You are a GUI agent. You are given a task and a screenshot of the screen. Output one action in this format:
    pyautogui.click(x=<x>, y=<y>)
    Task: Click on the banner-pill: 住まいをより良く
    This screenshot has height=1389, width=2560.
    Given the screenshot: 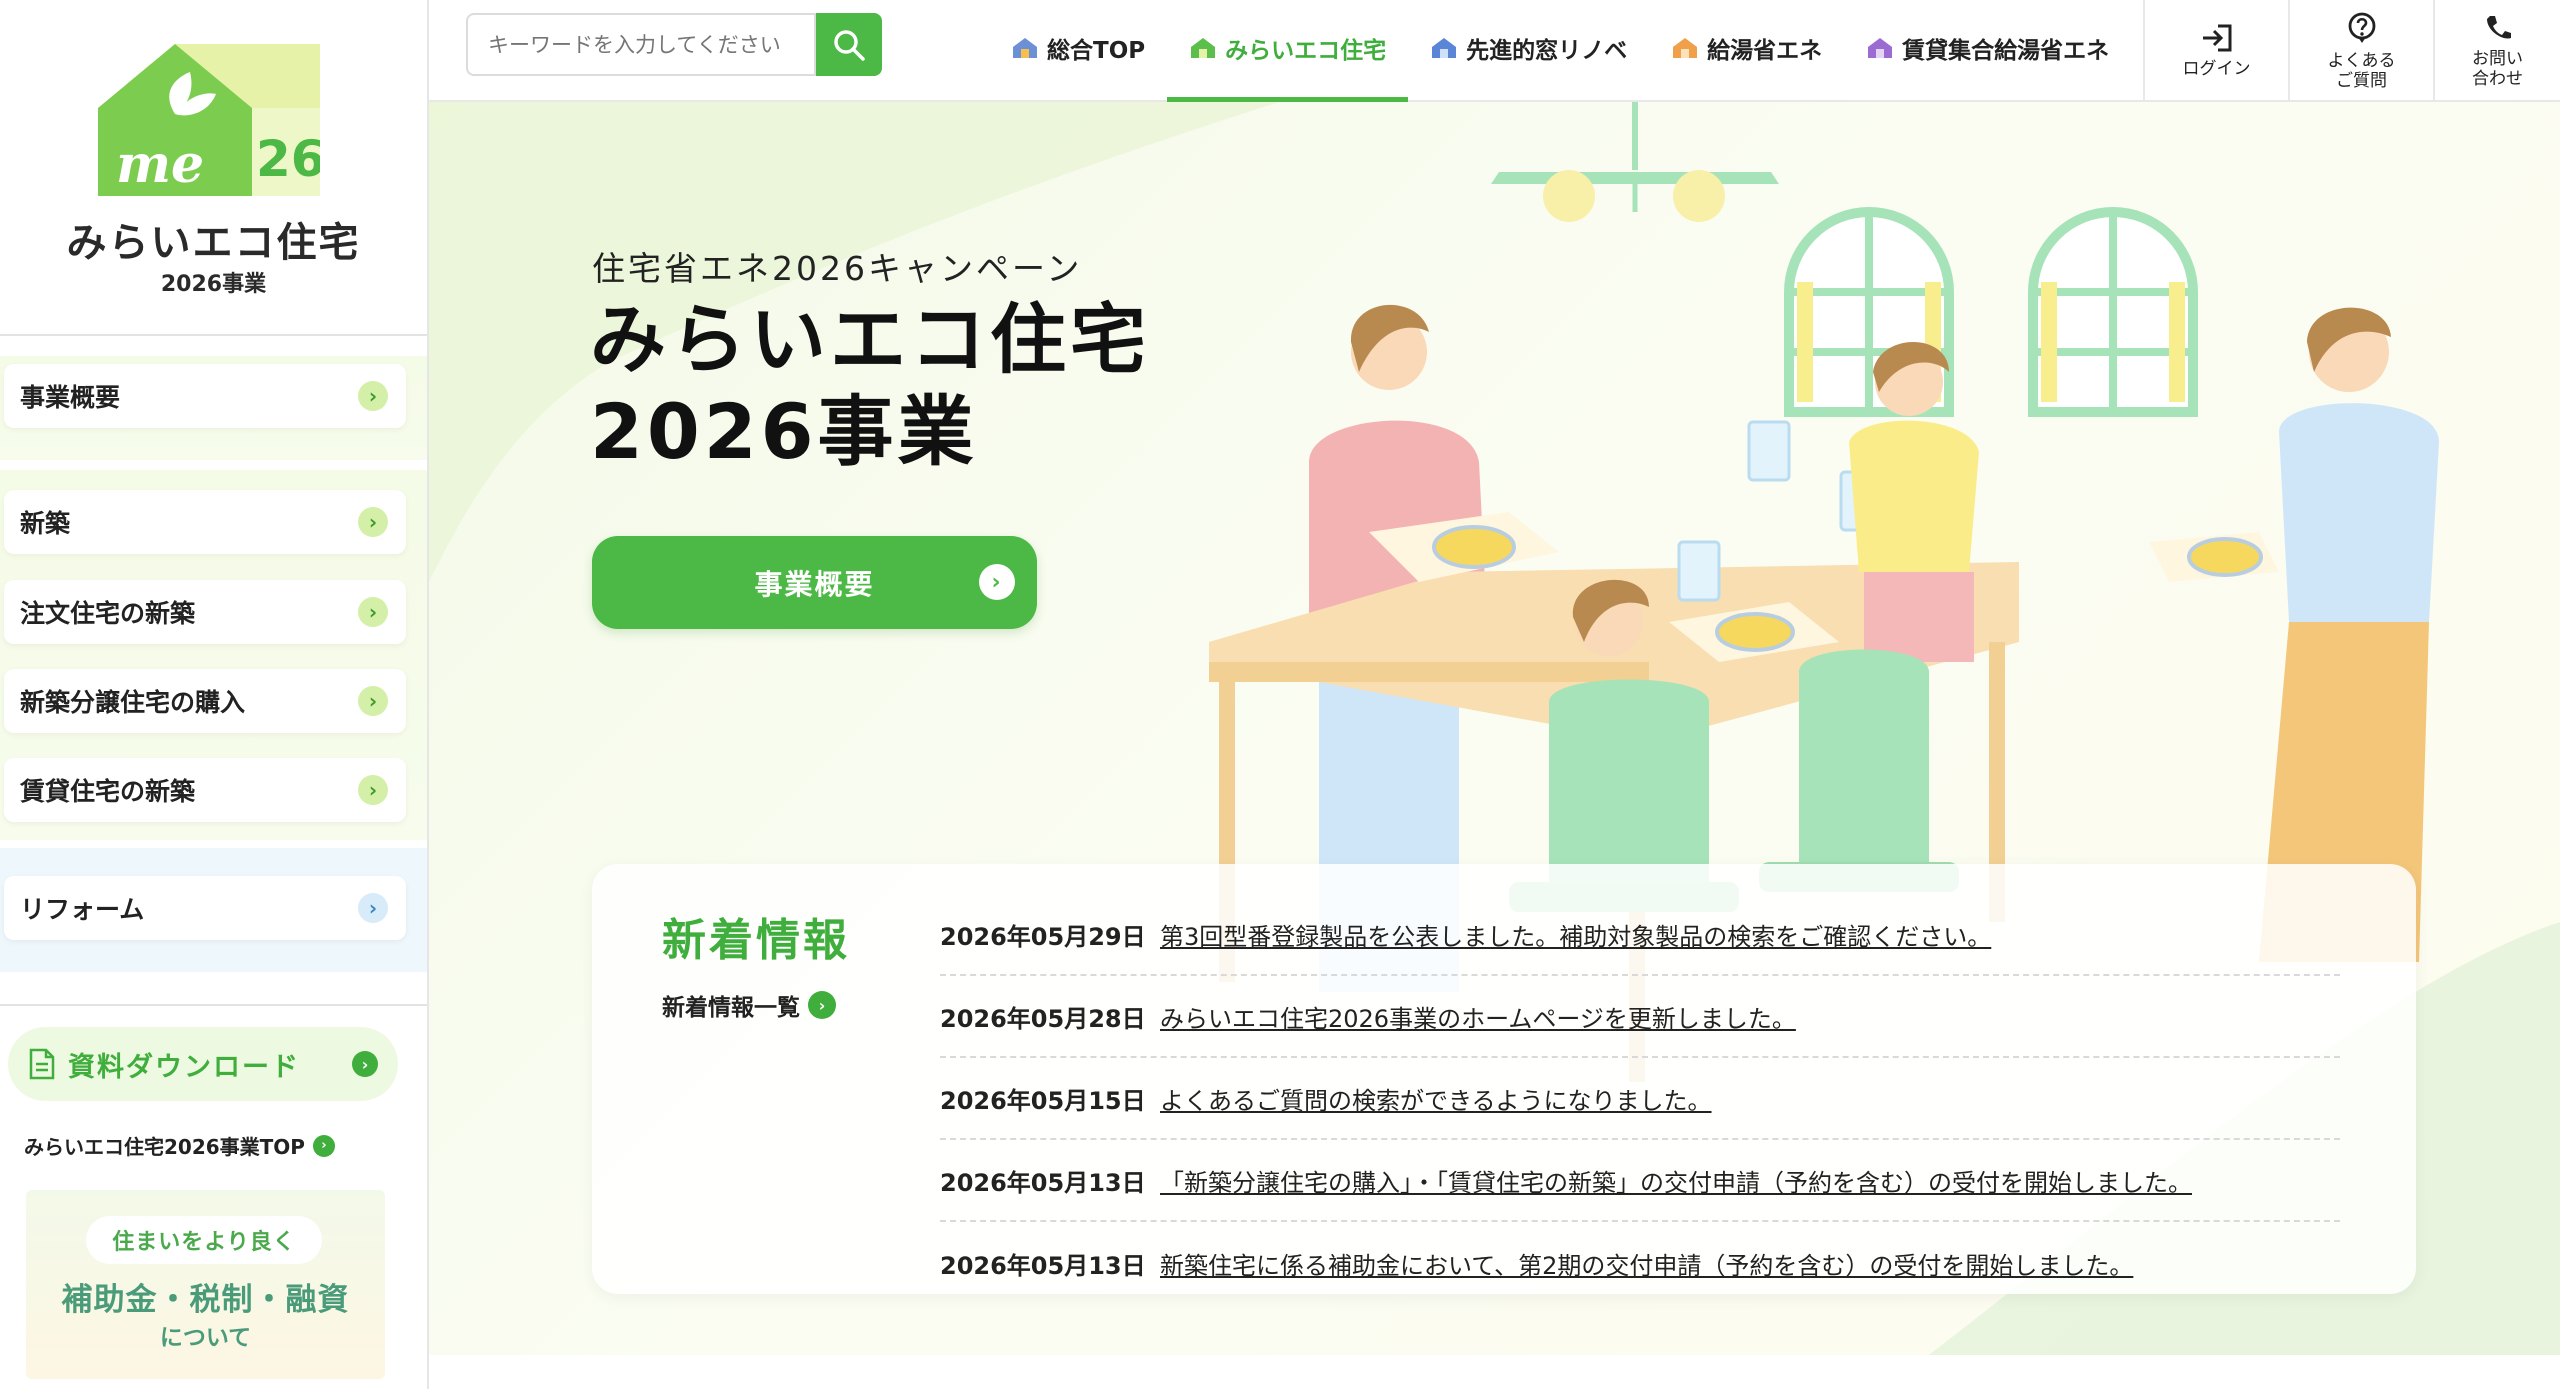 What is the action you would take?
    pyautogui.click(x=204, y=1240)
    